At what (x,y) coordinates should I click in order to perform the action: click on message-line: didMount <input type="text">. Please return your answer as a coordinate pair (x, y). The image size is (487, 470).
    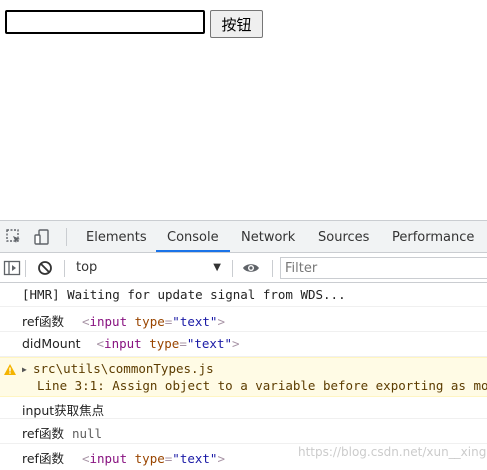
    Looking at the image, I should click on (131, 343).